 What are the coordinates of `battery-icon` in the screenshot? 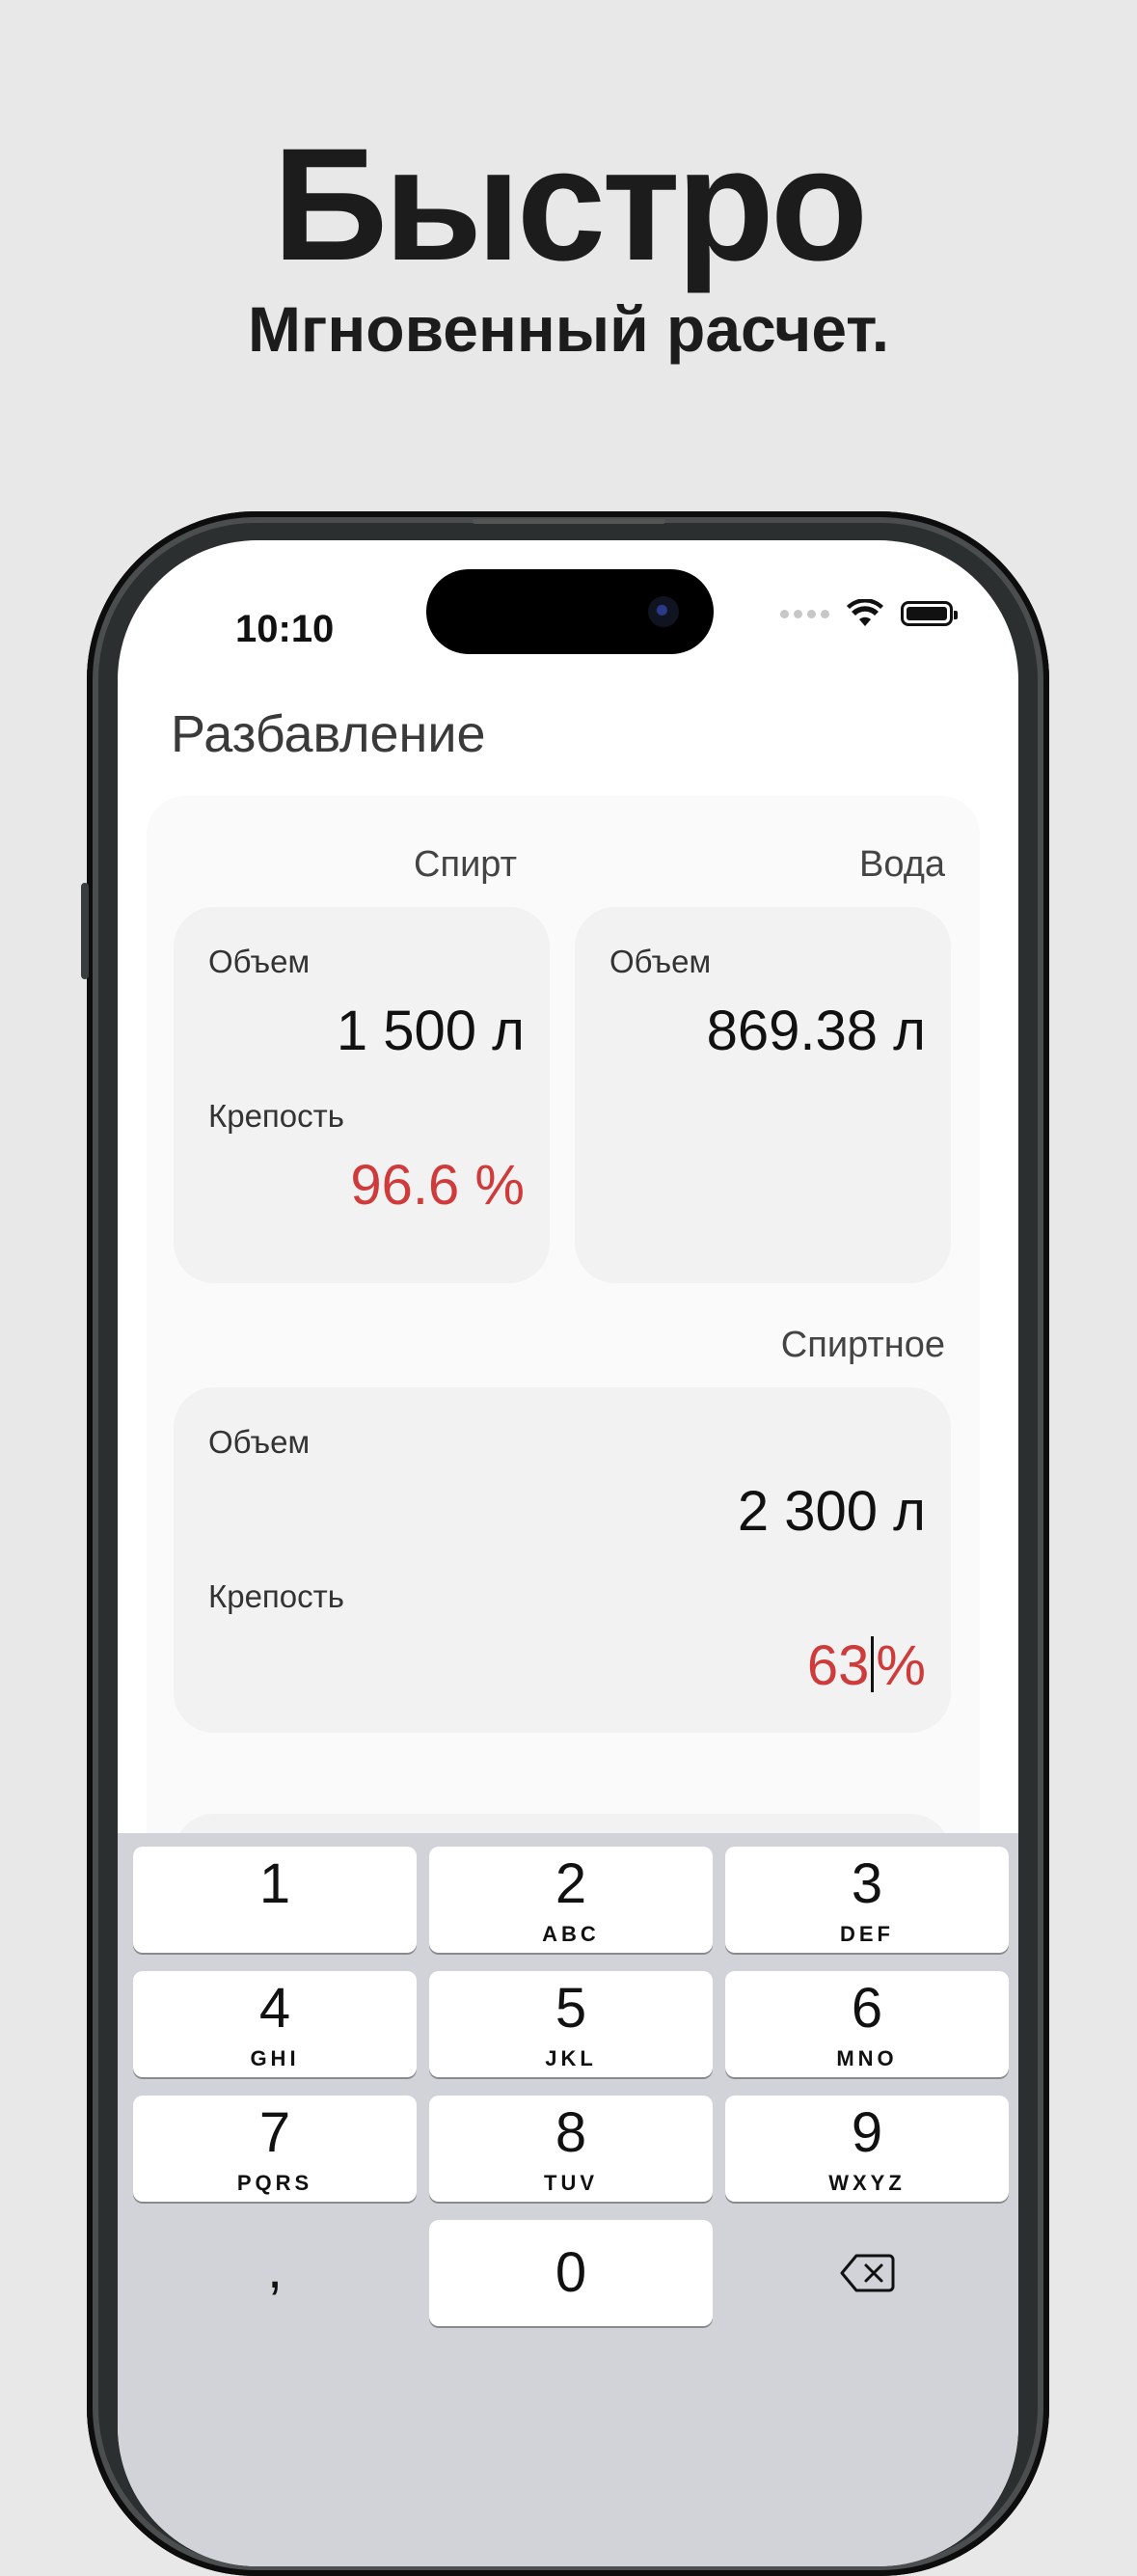 It's located at (929, 614).